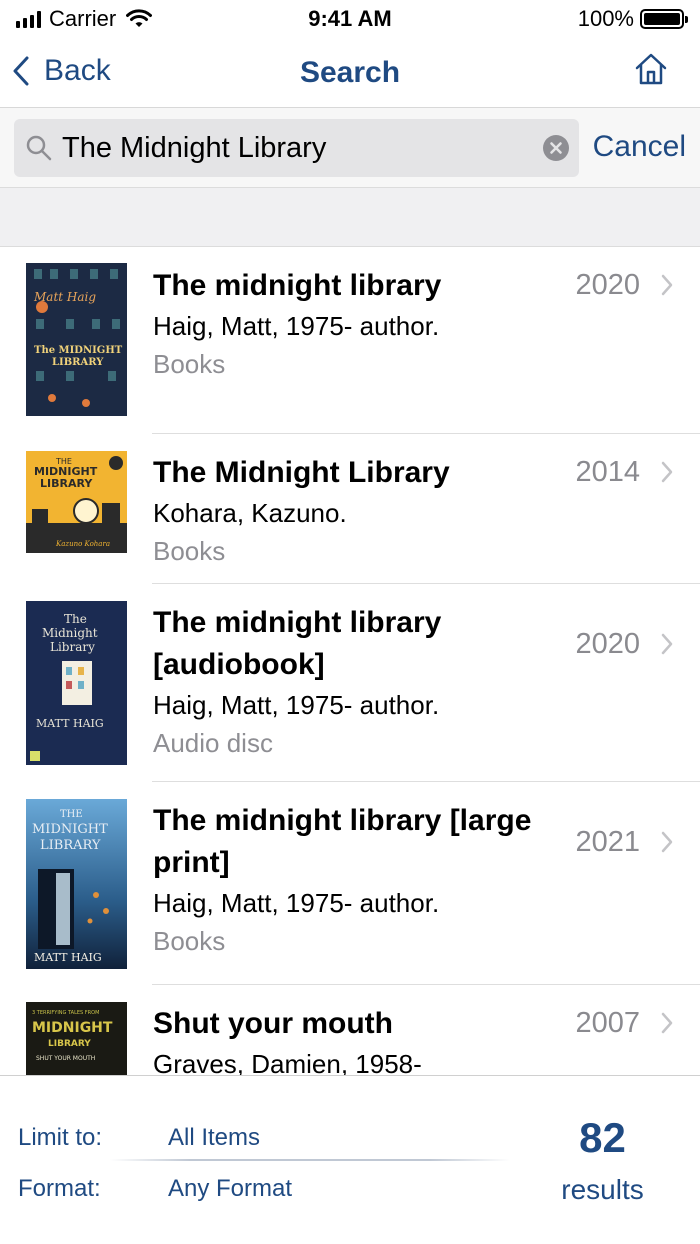 The width and height of the screenshot is (700, 1244). I want to click on navigation-bar: Back Search, so click(350, 73).